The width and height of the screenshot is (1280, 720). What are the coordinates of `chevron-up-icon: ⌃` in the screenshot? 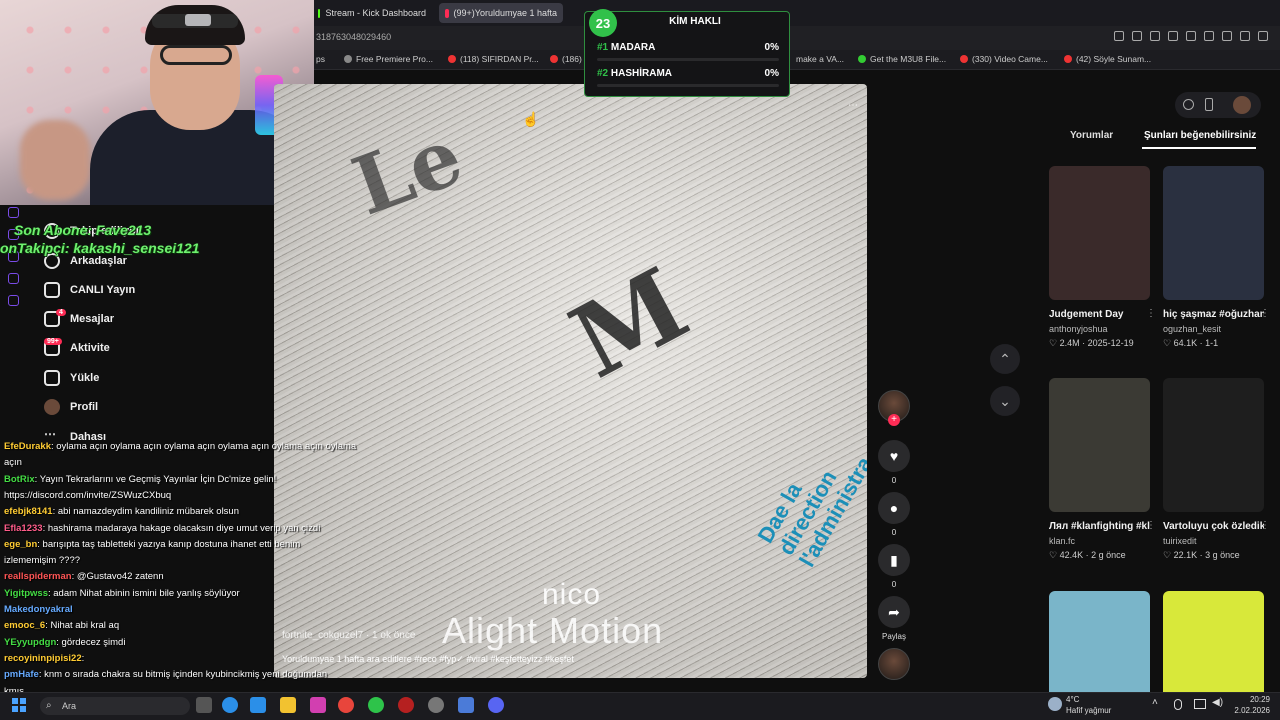 It's located at (1005, 358).